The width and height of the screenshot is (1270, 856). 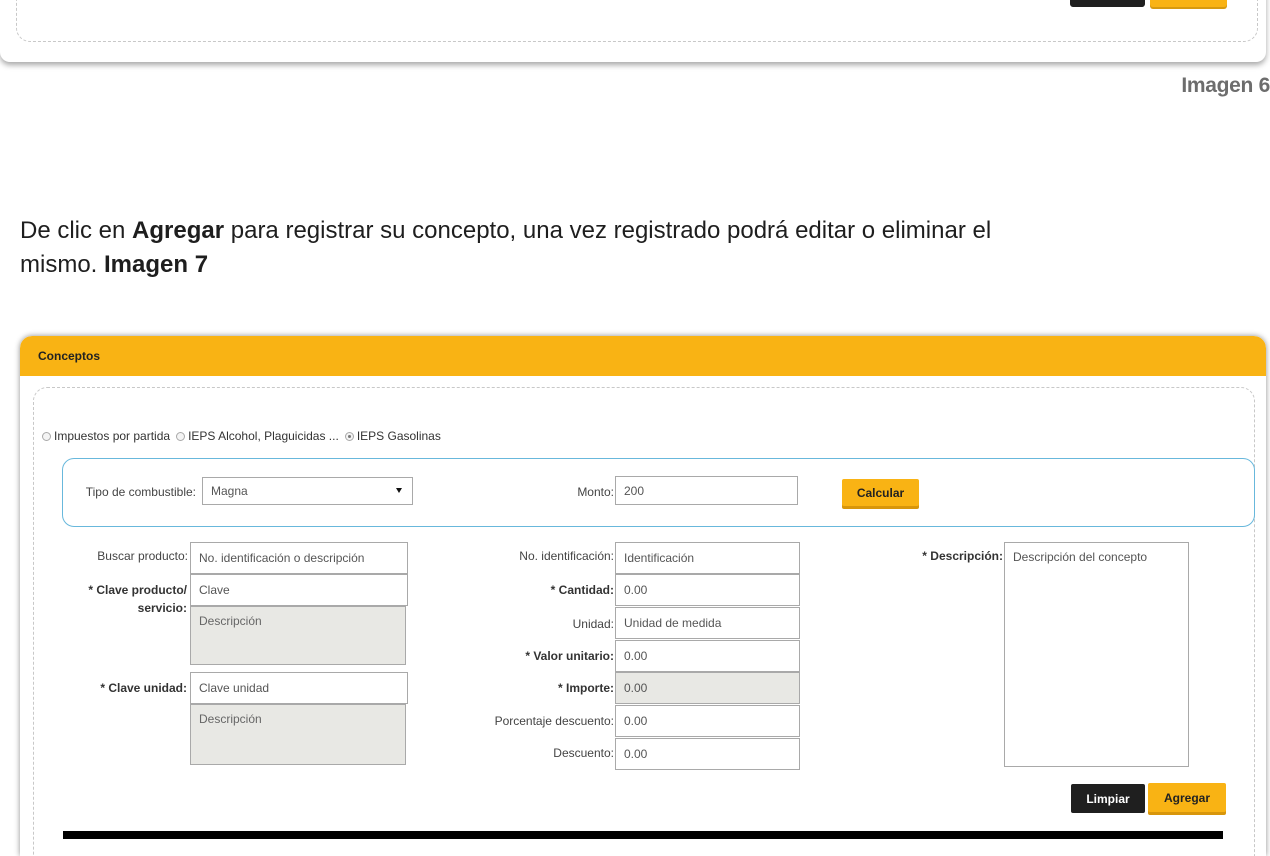 I want to click on importe-label: * Importe:, so click(x=585, y=688).